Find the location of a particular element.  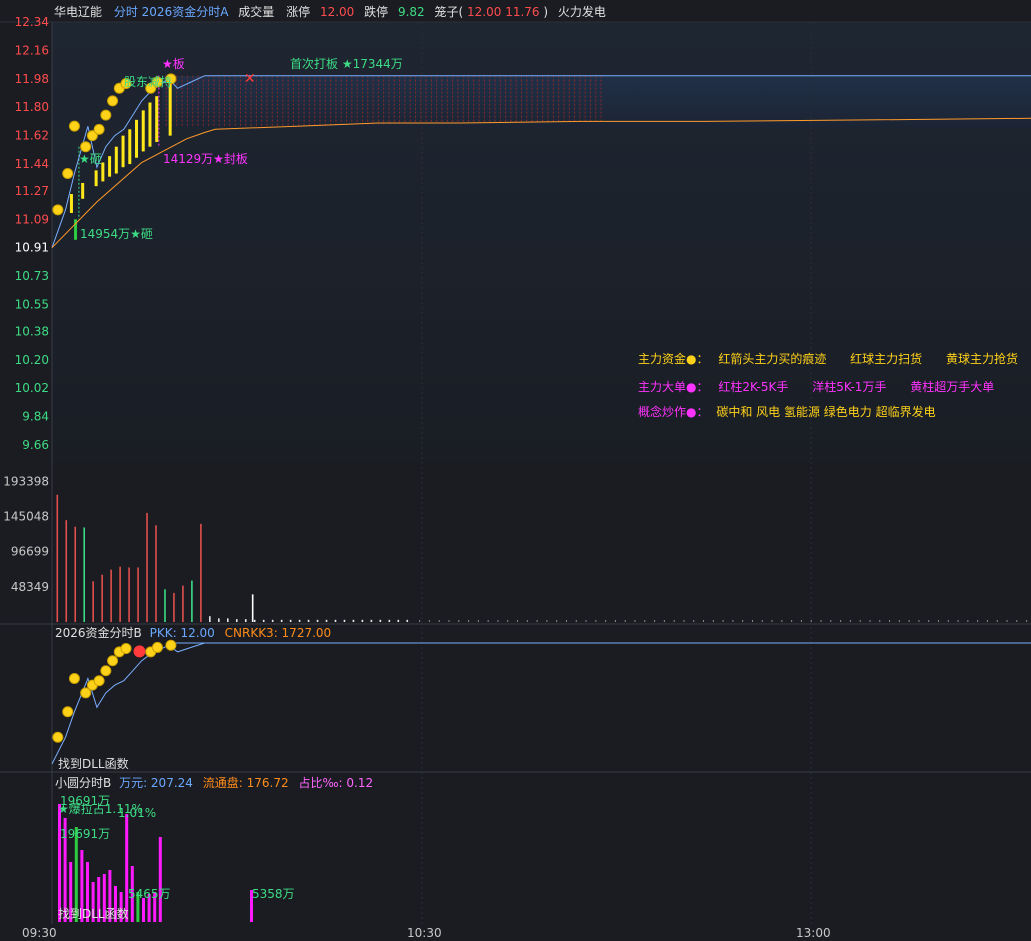

concept-label: 火力发电 is located at coordinates (582, 11).